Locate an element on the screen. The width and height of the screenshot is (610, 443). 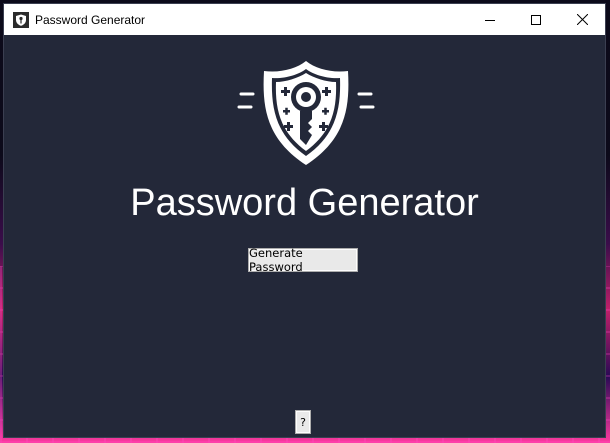
title-bar: Password Generator is located at coordinates (304, 19).